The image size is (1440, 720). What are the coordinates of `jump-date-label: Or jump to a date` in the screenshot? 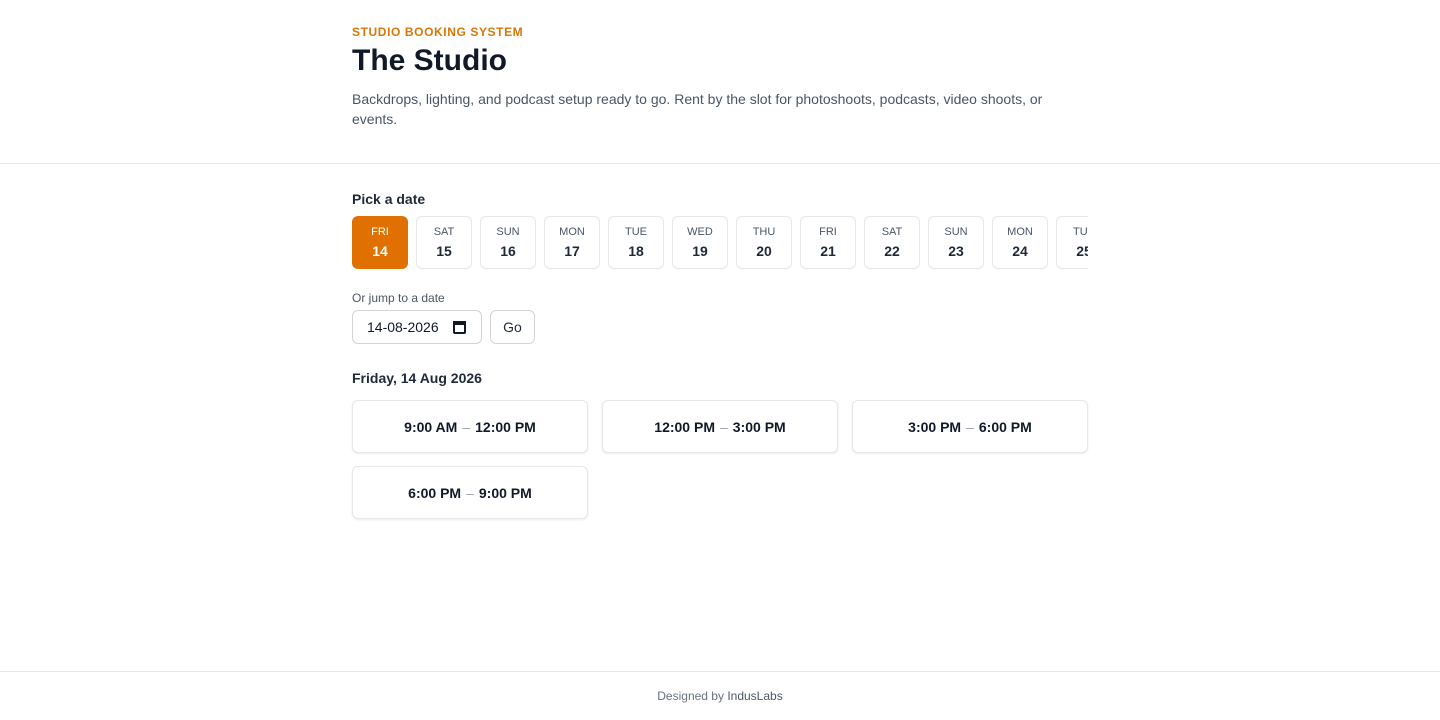 It's located at (398, 298).